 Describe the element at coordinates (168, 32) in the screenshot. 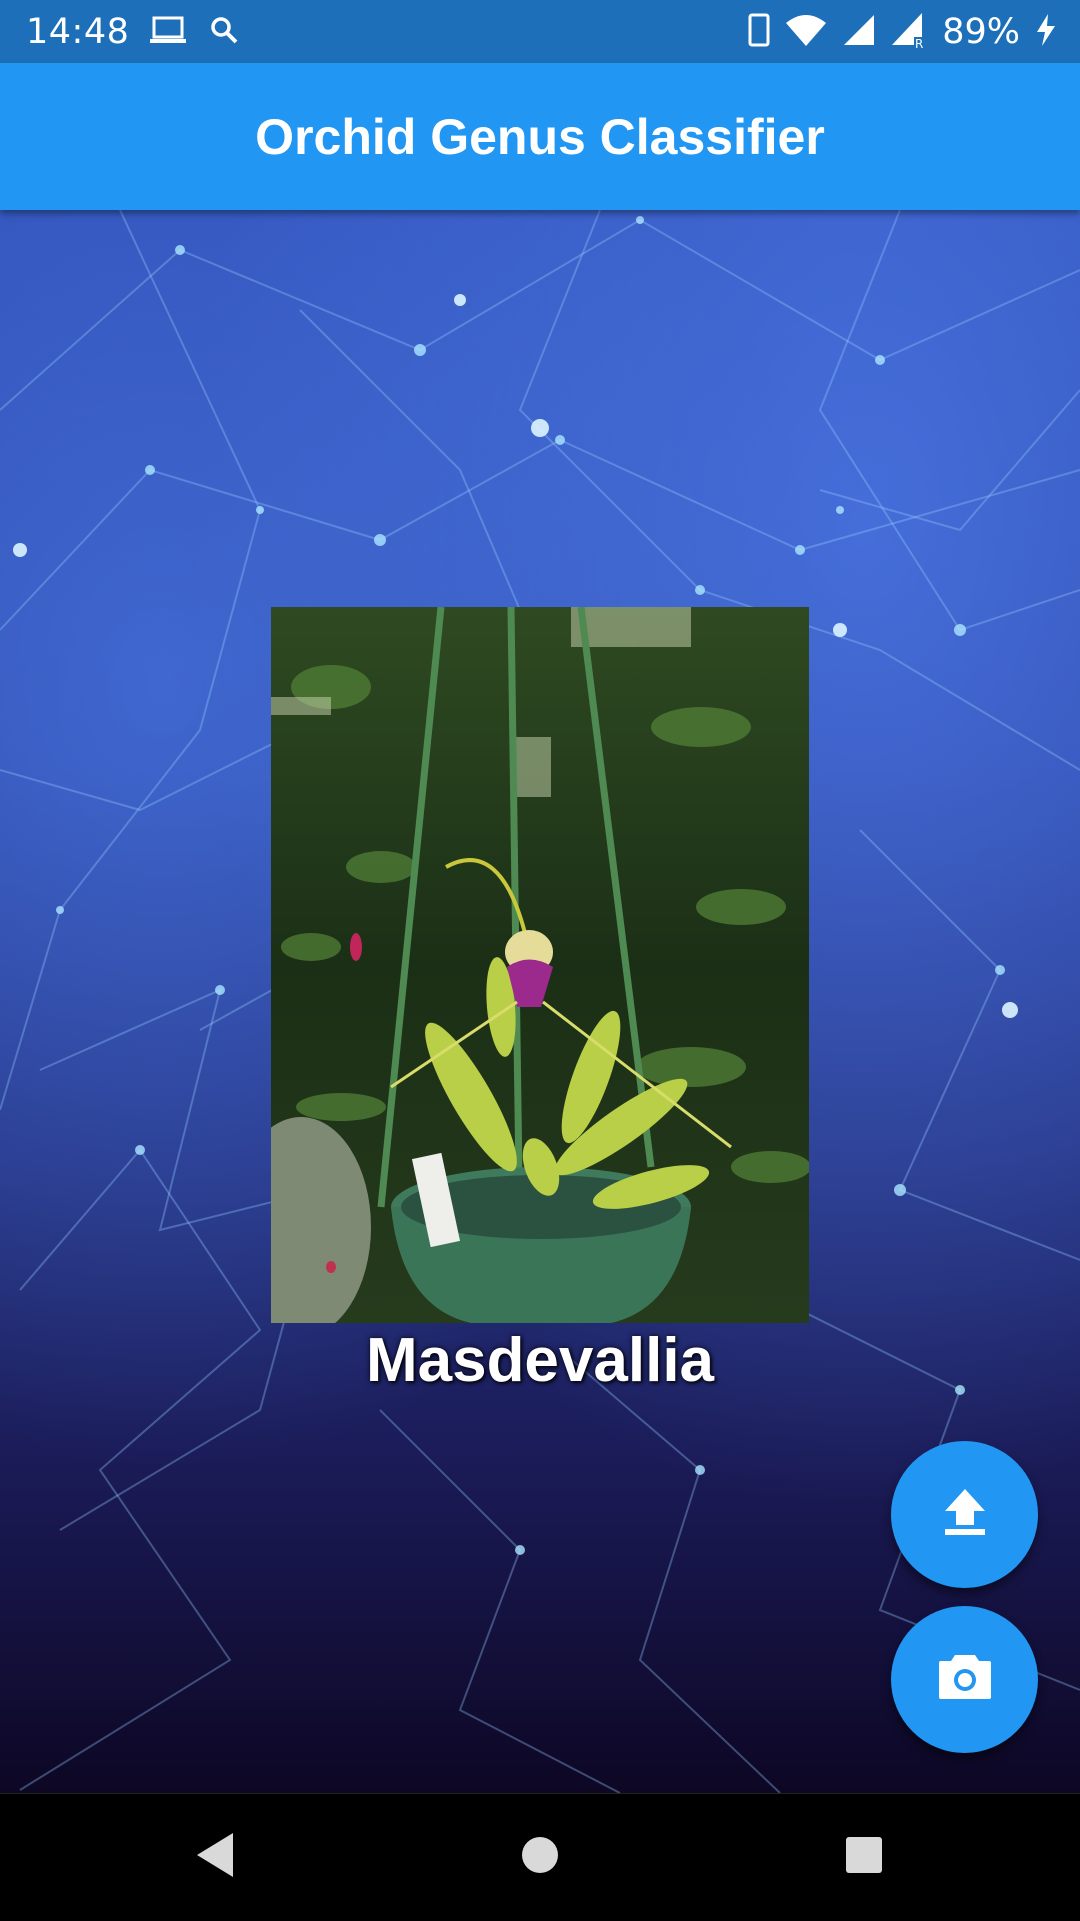

I see `laptop-icon` at that location.